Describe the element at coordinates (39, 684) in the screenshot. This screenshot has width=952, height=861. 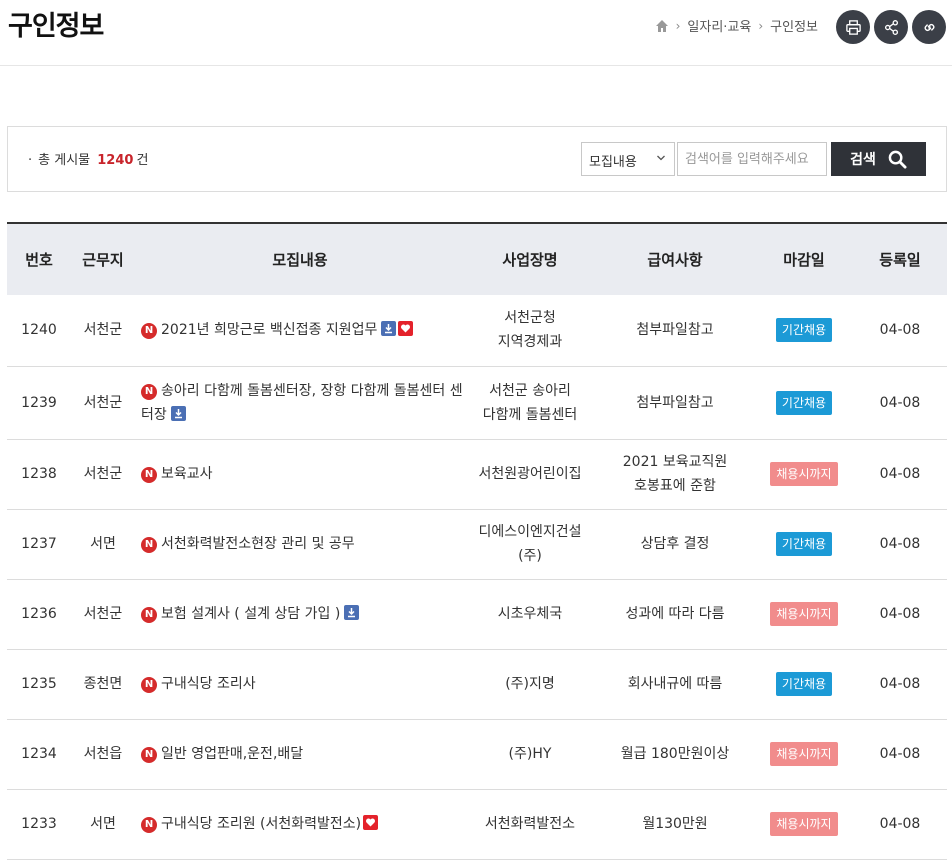
I see `row-number: 1235` at that location.